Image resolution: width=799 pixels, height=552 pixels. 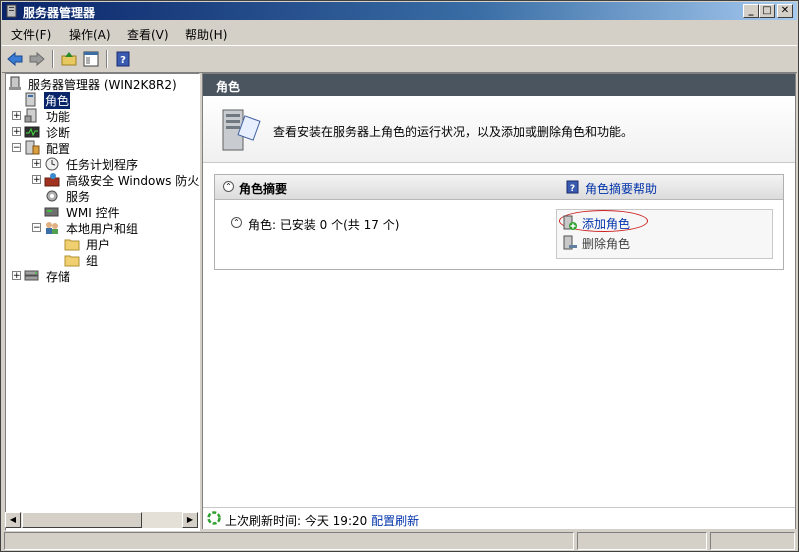 What do you see at coordinates (37, 59) in the screenshot?
I see `forward-arrow-icon` at bounding box center [37, 59].